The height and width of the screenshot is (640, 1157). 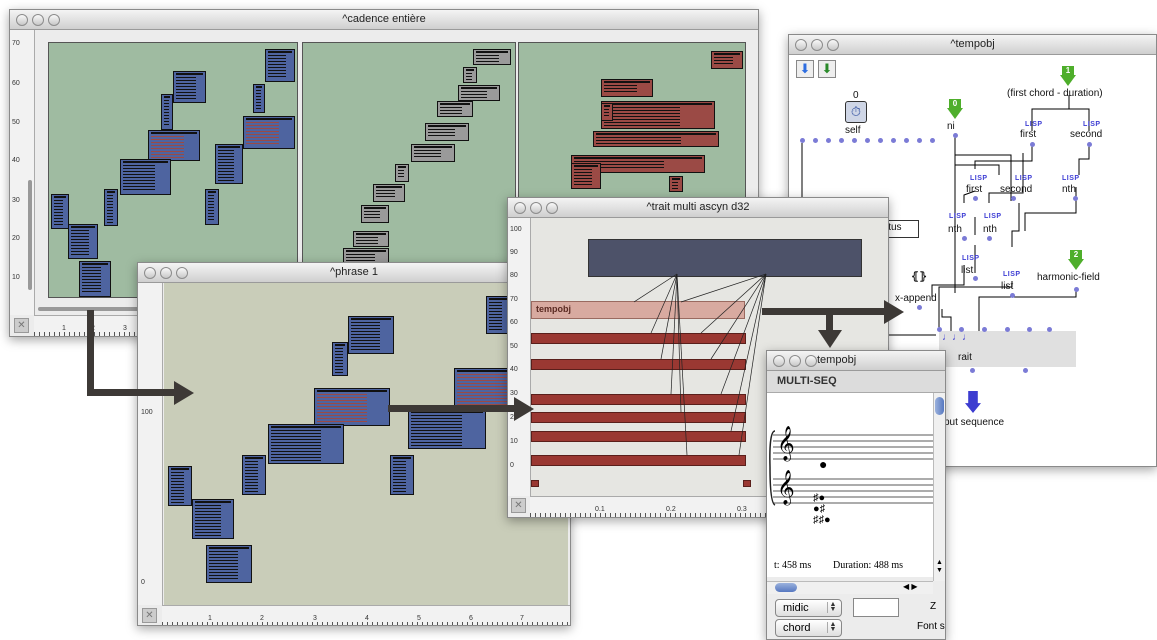 I want to click on phrase-titlebar: ^phrase 1, so click(x=354, y=273).